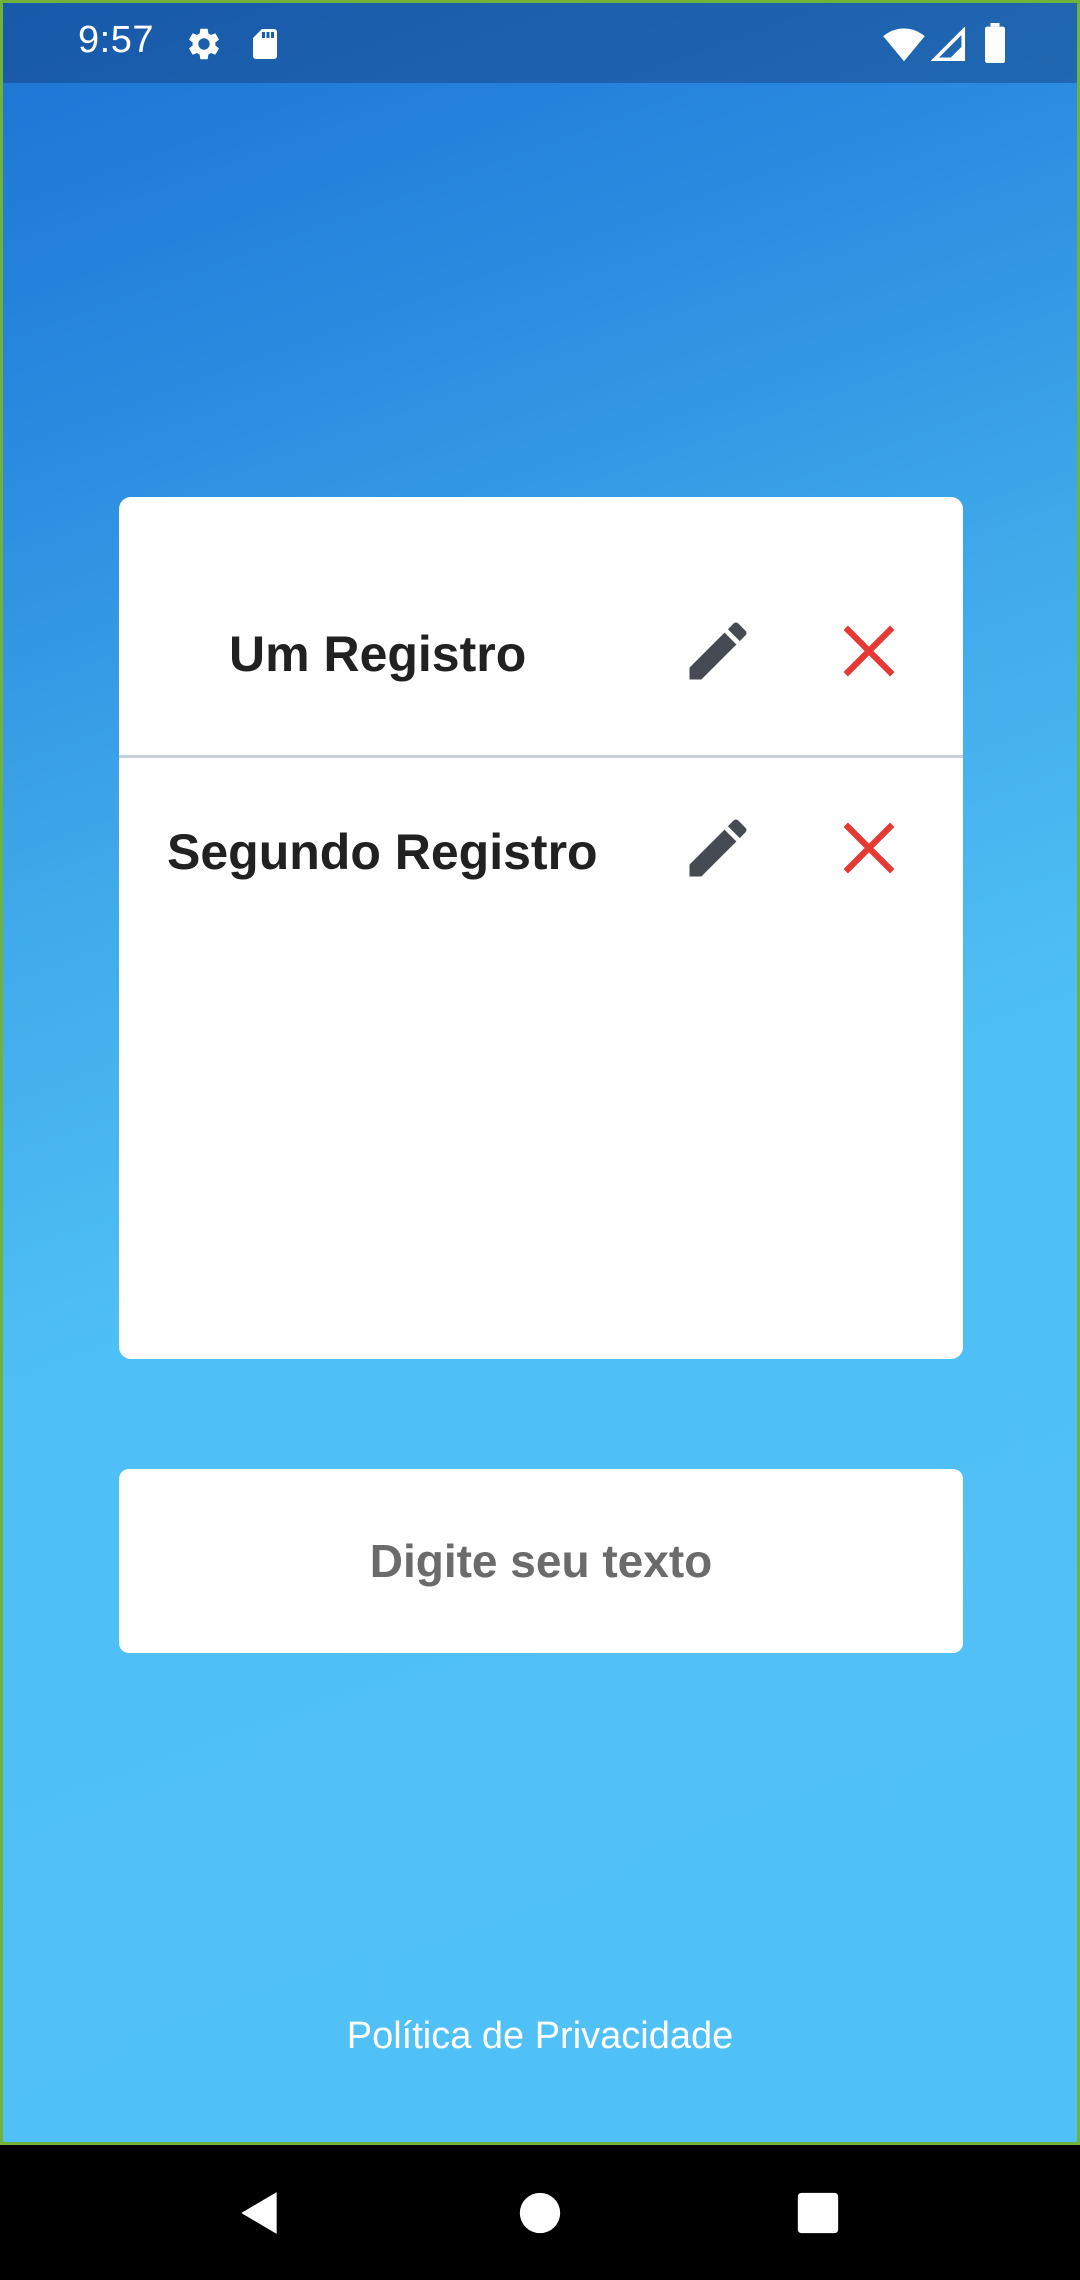 The height and width of the screenshot is (2280, 1080). I want to click on list-item: Segundo Registro, so click(541, 849).